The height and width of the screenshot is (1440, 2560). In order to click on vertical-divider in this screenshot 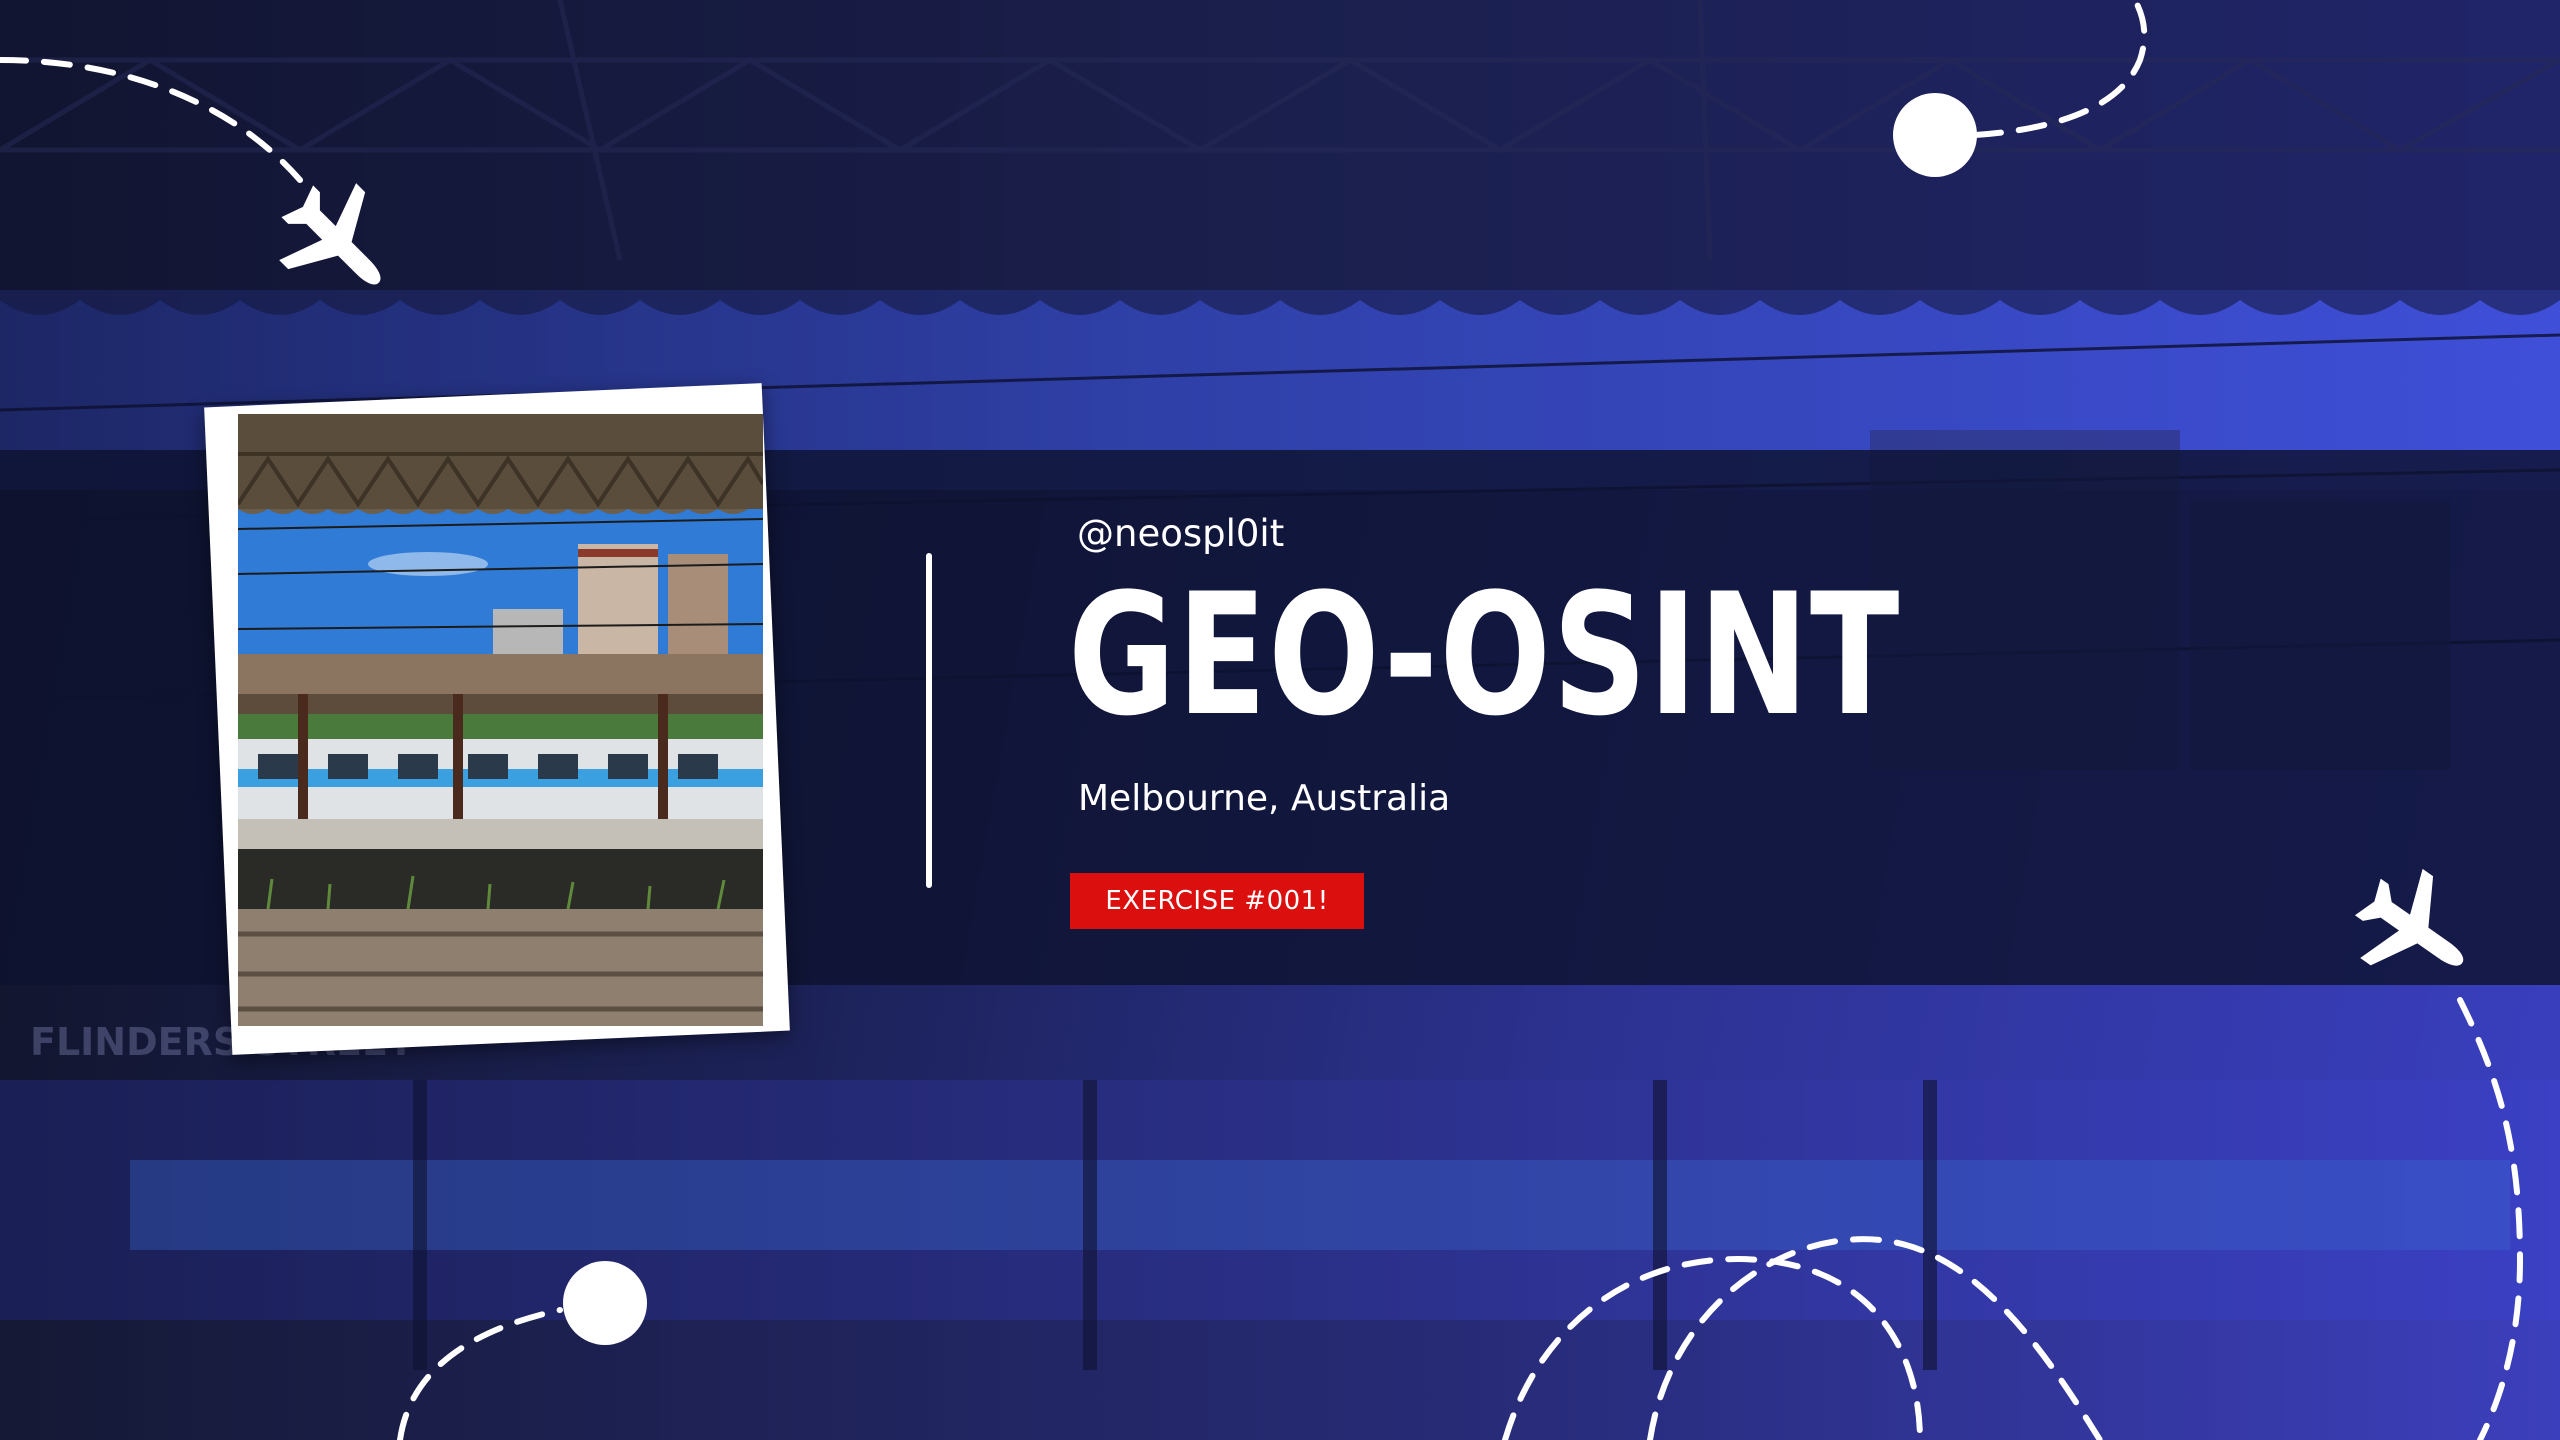, I will do `click(929, 720)`.